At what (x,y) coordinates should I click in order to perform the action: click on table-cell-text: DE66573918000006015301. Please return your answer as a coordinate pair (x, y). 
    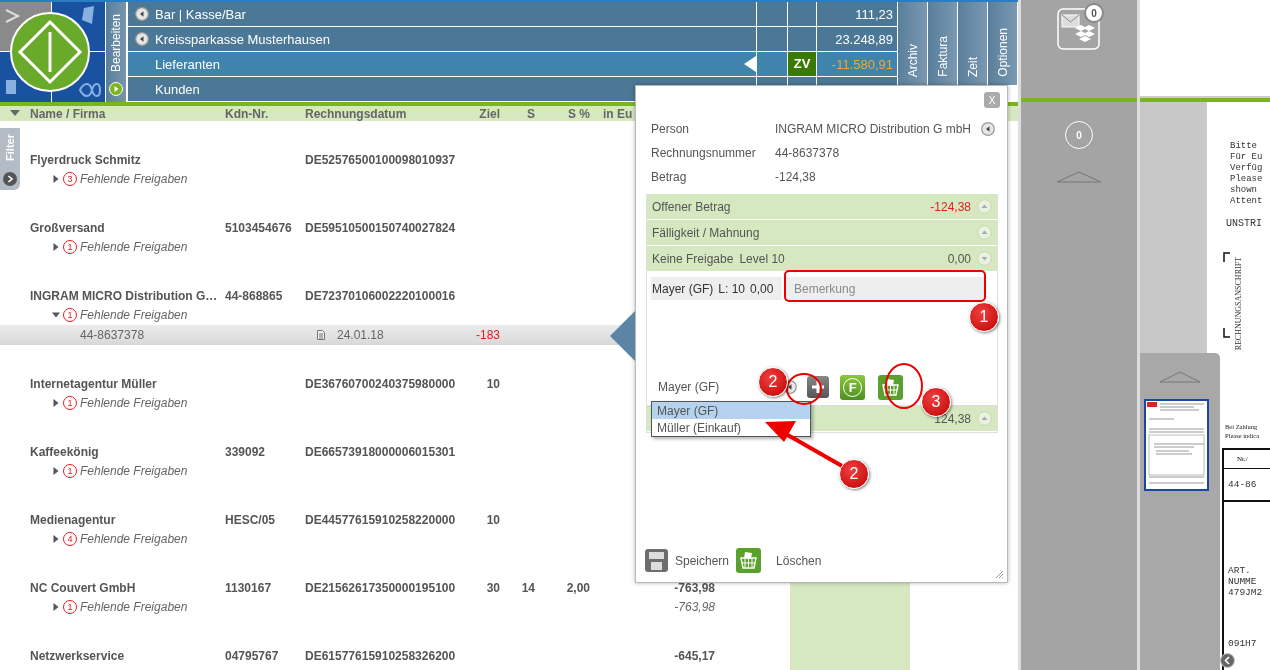
    Looking at the image, I should click on (381, 452).